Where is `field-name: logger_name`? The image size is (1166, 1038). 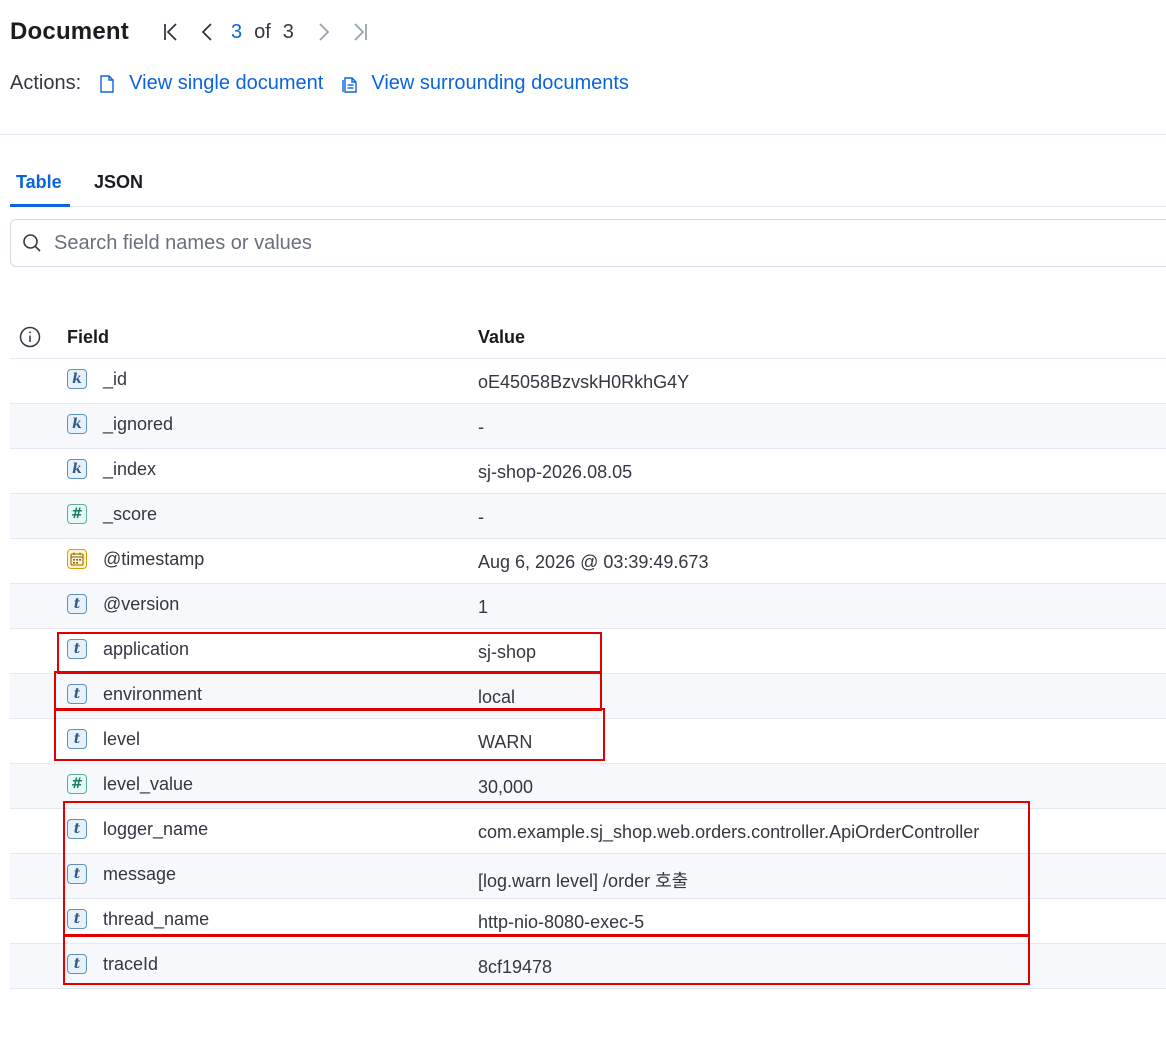 field-name: logger_name is located at coordinates (156, 829).